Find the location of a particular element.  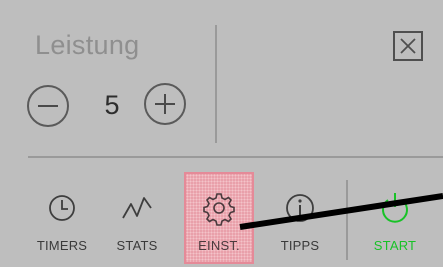

close-icon is located at coordinates (408, 46).